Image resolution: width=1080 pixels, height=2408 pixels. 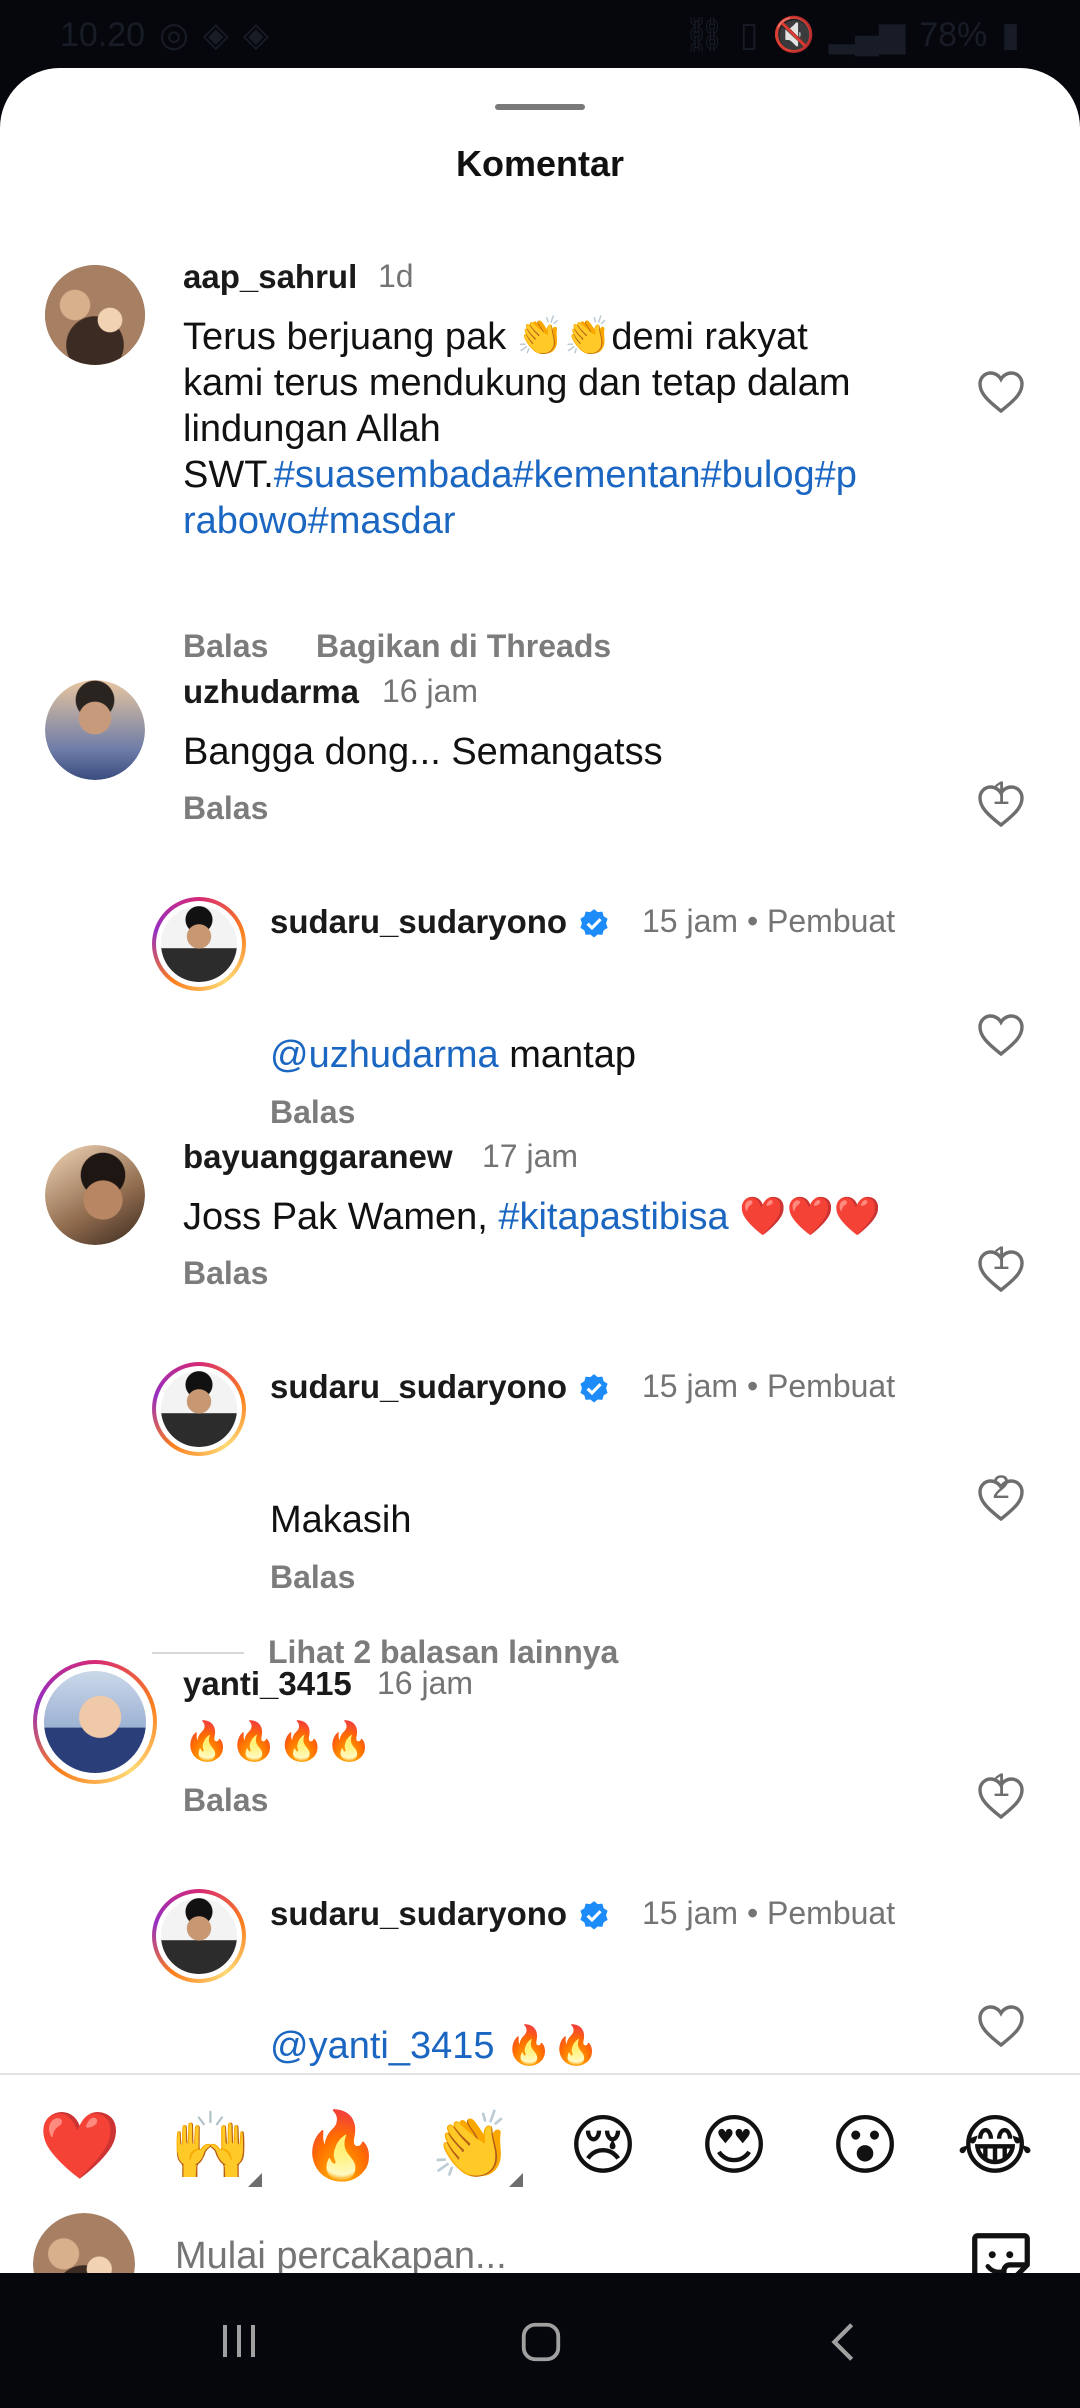 I want to click on status-time: 10.20, so click(x=103, y=34).